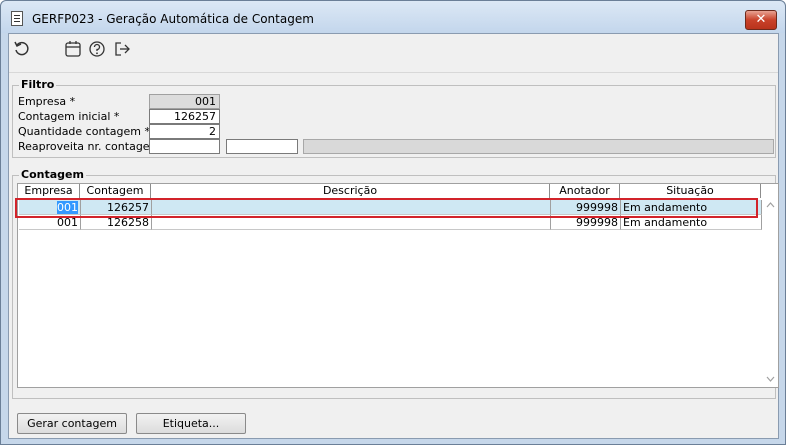 The image size is (786, 445). Describe the element at coordinates (184, 146) in the screenshot. I see `reaproveita-field` at that location.